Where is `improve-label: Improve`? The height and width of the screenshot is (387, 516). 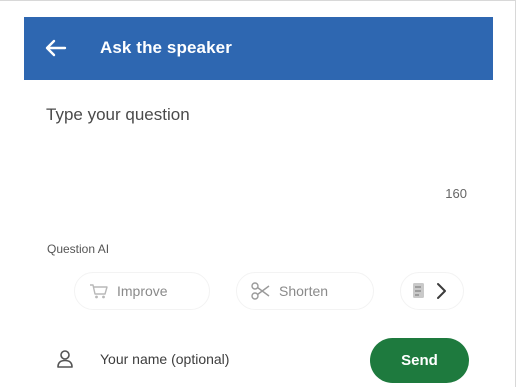 improve-label: Improve is located at coordinates (142, 291).